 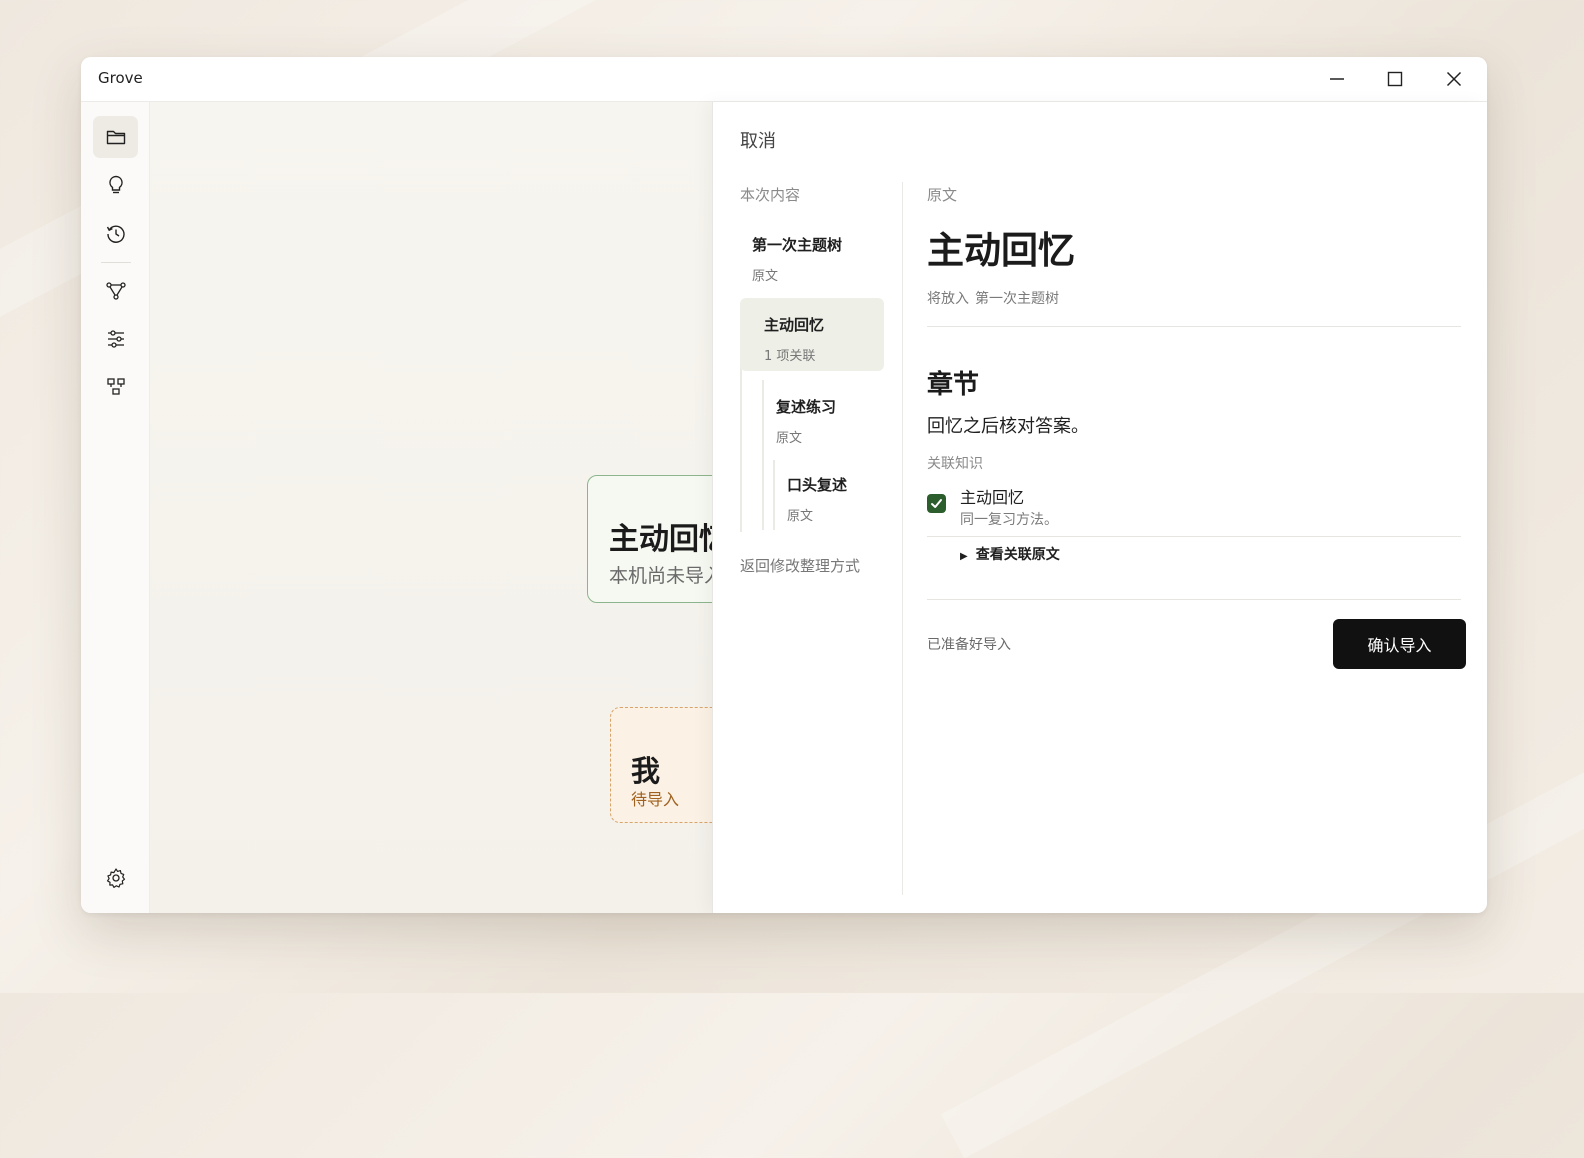 I want to click on nav-heading: 本次内容, so click(x=770, y=195).